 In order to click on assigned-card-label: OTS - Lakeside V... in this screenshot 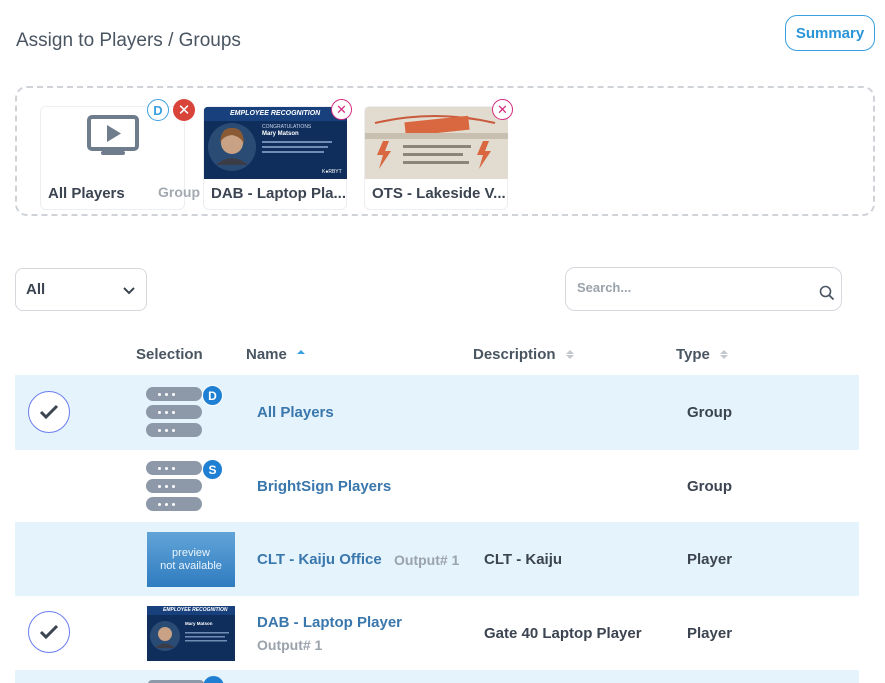, I will do `click(439, 193)`.